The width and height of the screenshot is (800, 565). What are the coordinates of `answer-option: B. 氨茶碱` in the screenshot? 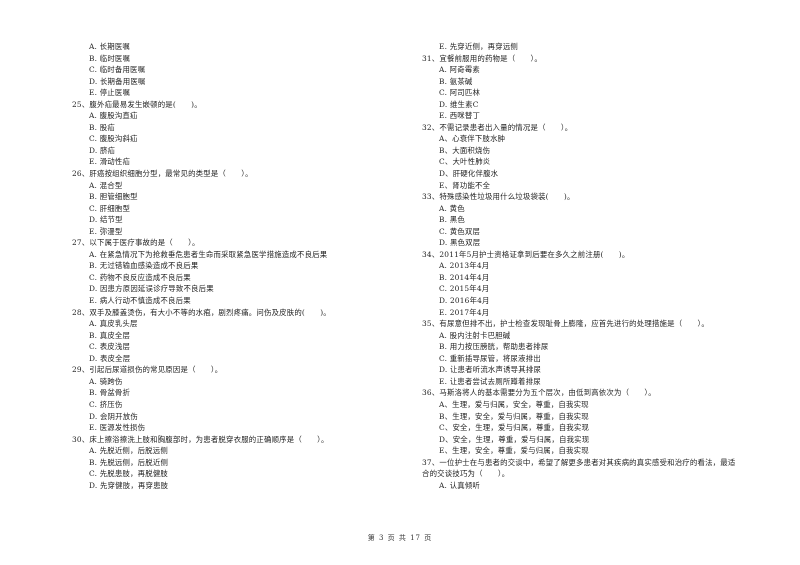 It's located at (456, 81).